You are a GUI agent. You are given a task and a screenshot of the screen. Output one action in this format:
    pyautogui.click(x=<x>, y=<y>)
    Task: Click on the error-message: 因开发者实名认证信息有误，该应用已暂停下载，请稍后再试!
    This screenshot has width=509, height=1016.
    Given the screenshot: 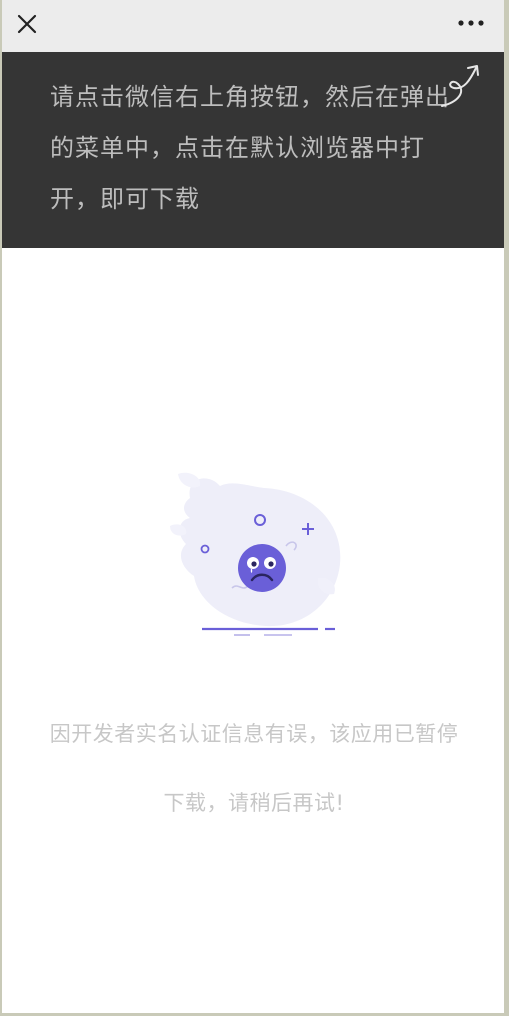 What is the action you would take?
    pyautogui.click(x=254, y=768)
    